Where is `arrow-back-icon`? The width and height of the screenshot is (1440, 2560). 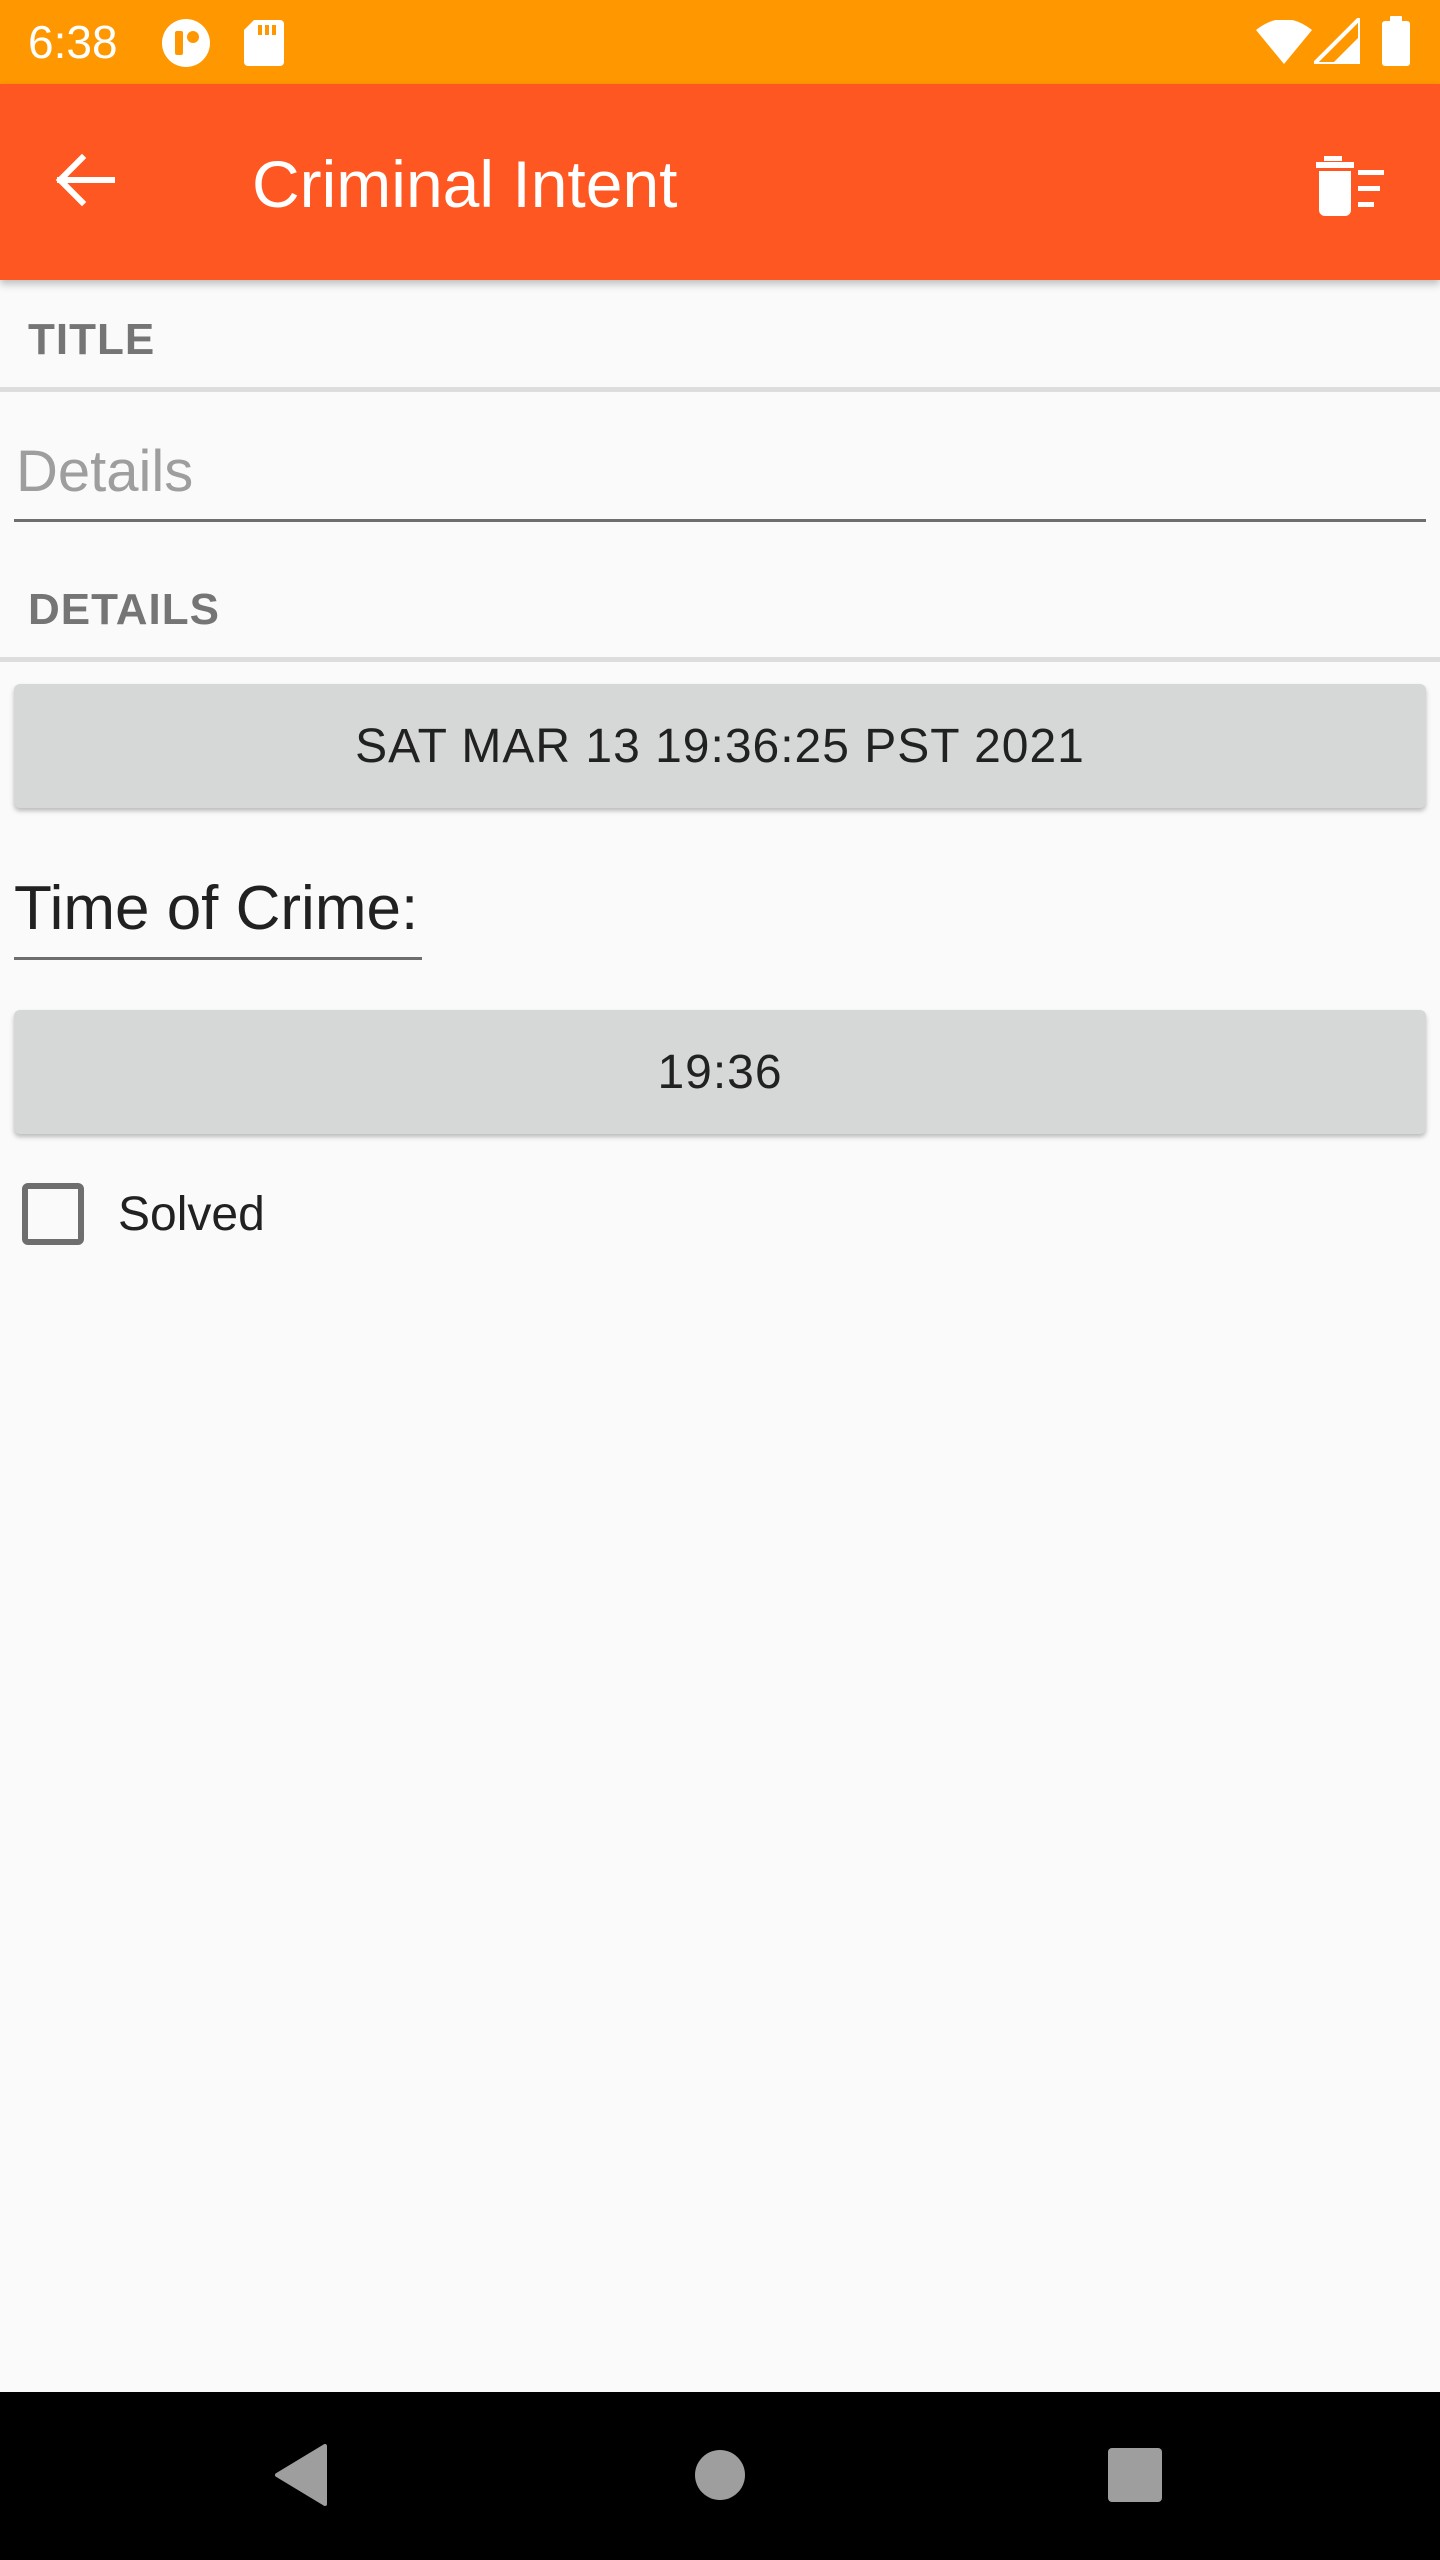
arrow-back-icon is located at coordinates (84, 182).